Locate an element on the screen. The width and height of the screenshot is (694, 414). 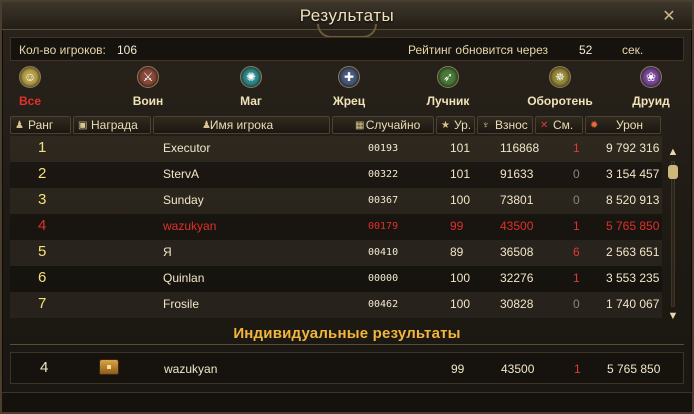
class-filter-archer: ➶ Лучник is located at coordinates (448, 87).